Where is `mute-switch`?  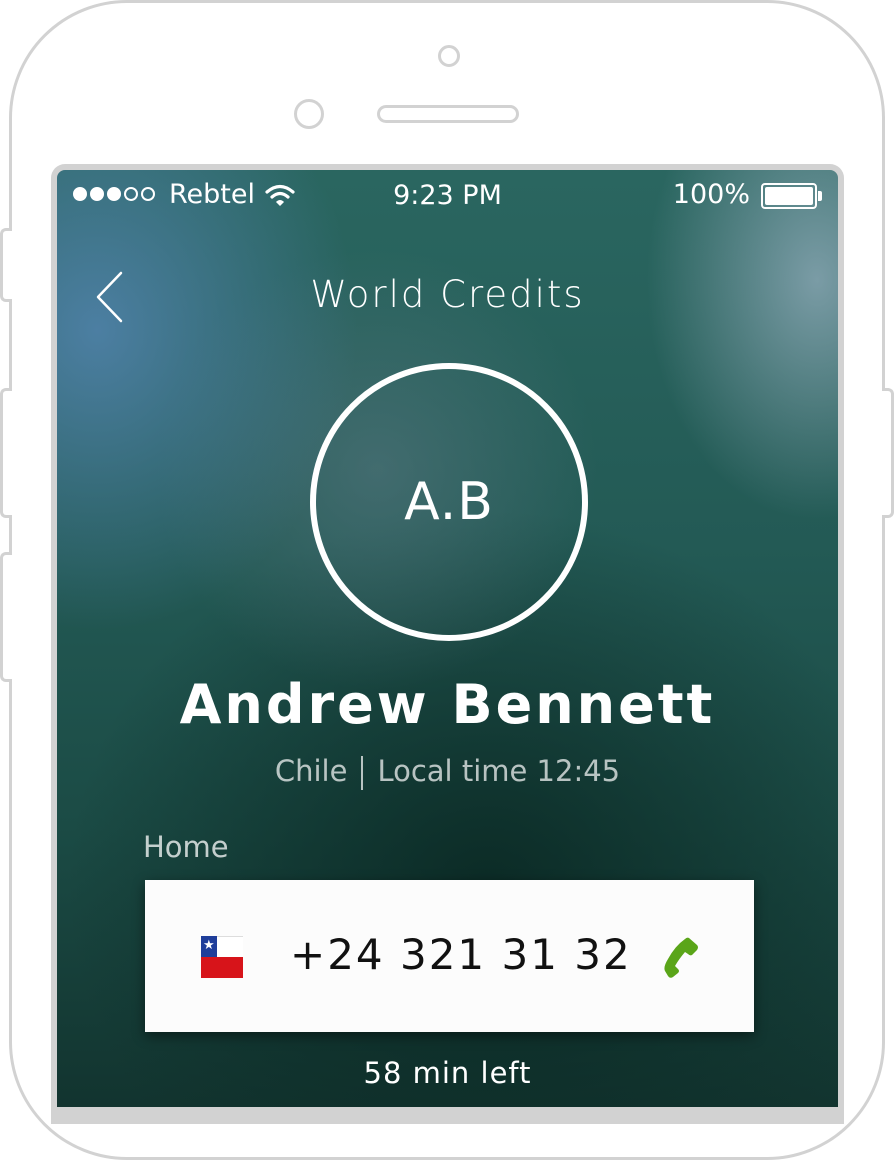
mute-switch is located at coordinates (6, 265).